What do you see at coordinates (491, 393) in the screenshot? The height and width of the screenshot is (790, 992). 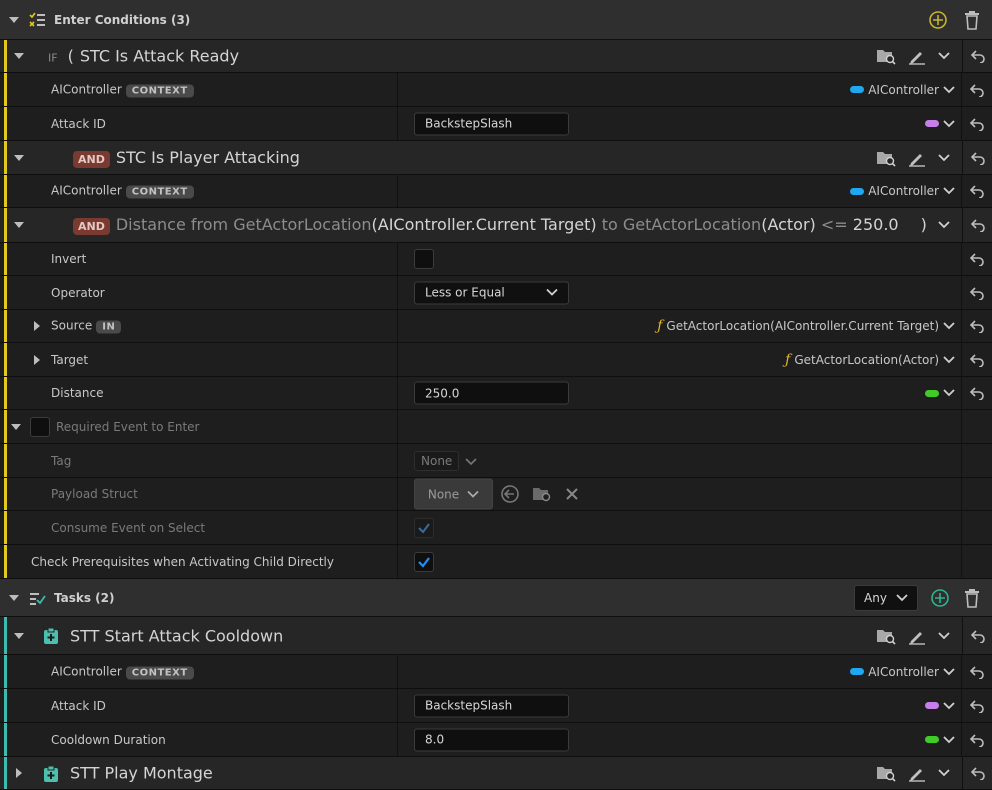 I see `distance-input: 250.0` at bounding box center [491, 393].